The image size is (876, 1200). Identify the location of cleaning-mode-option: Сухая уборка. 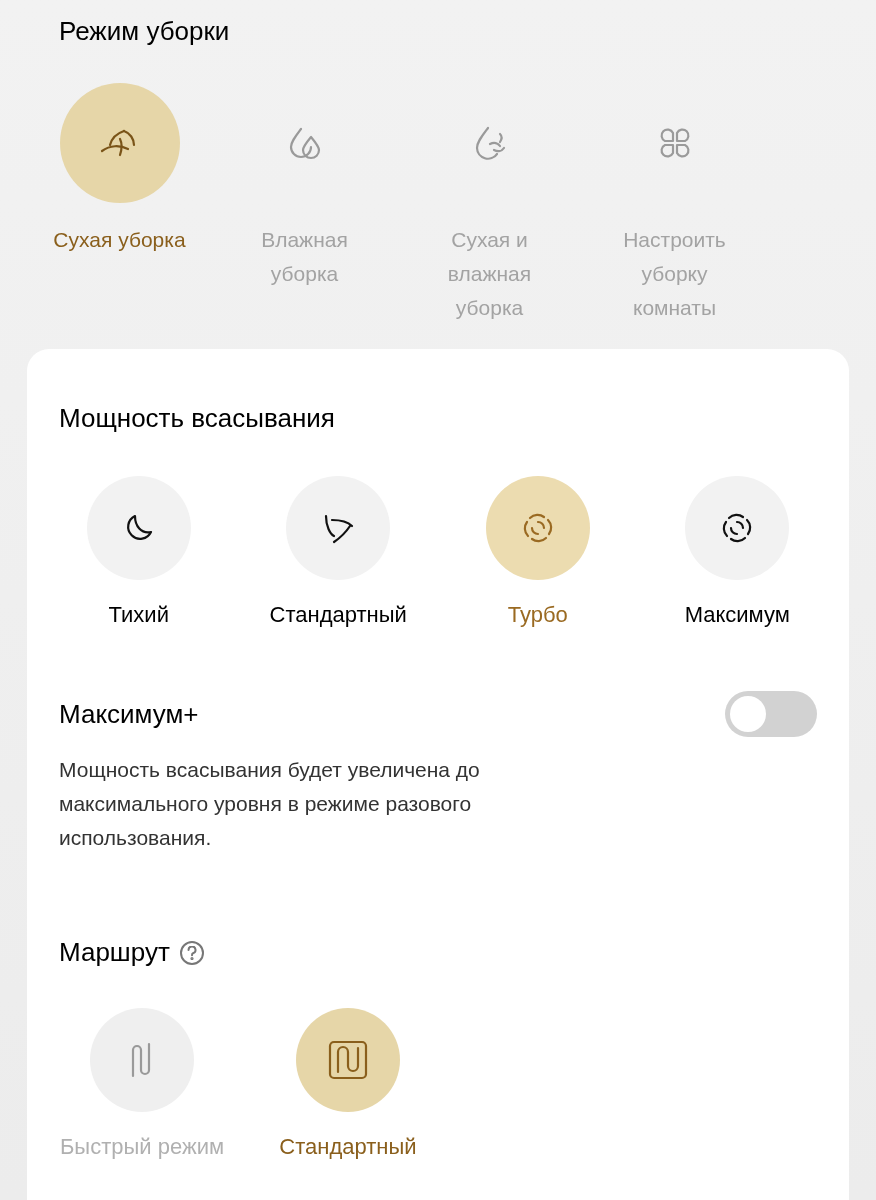
(119, 204).